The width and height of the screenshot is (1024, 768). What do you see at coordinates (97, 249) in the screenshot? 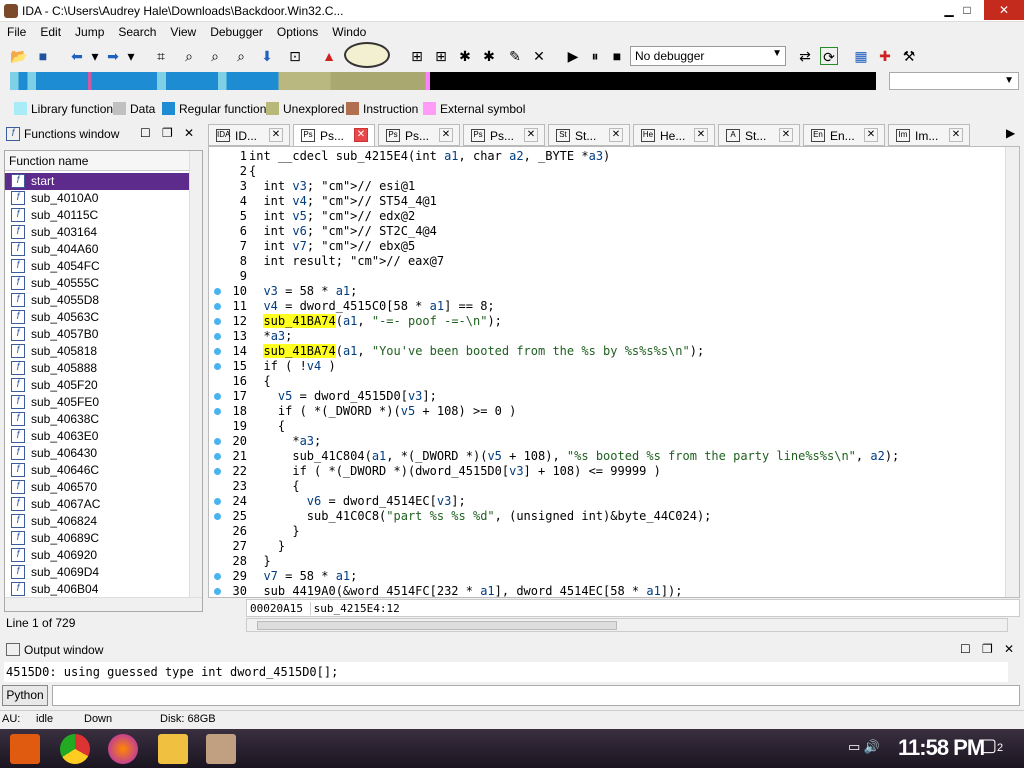
I see `function-row: f sub_404A60` at bounding box center [97, 249].